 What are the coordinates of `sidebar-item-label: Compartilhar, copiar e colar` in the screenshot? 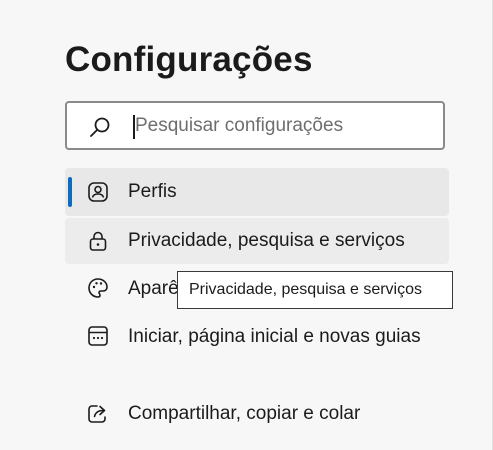 It's located at (244, 413).